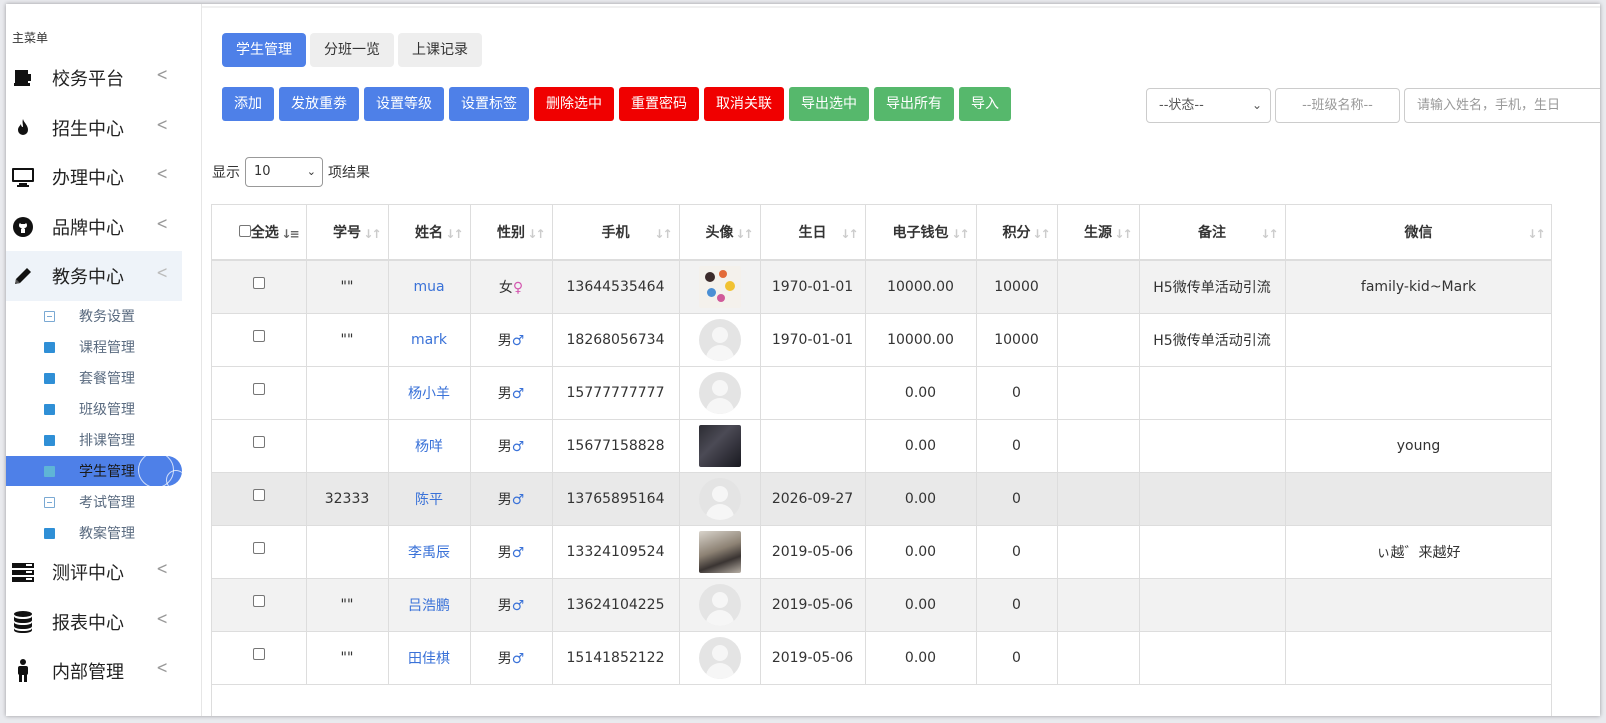  I want to click on tab-class-records: 上课记录, so click(440, 50).